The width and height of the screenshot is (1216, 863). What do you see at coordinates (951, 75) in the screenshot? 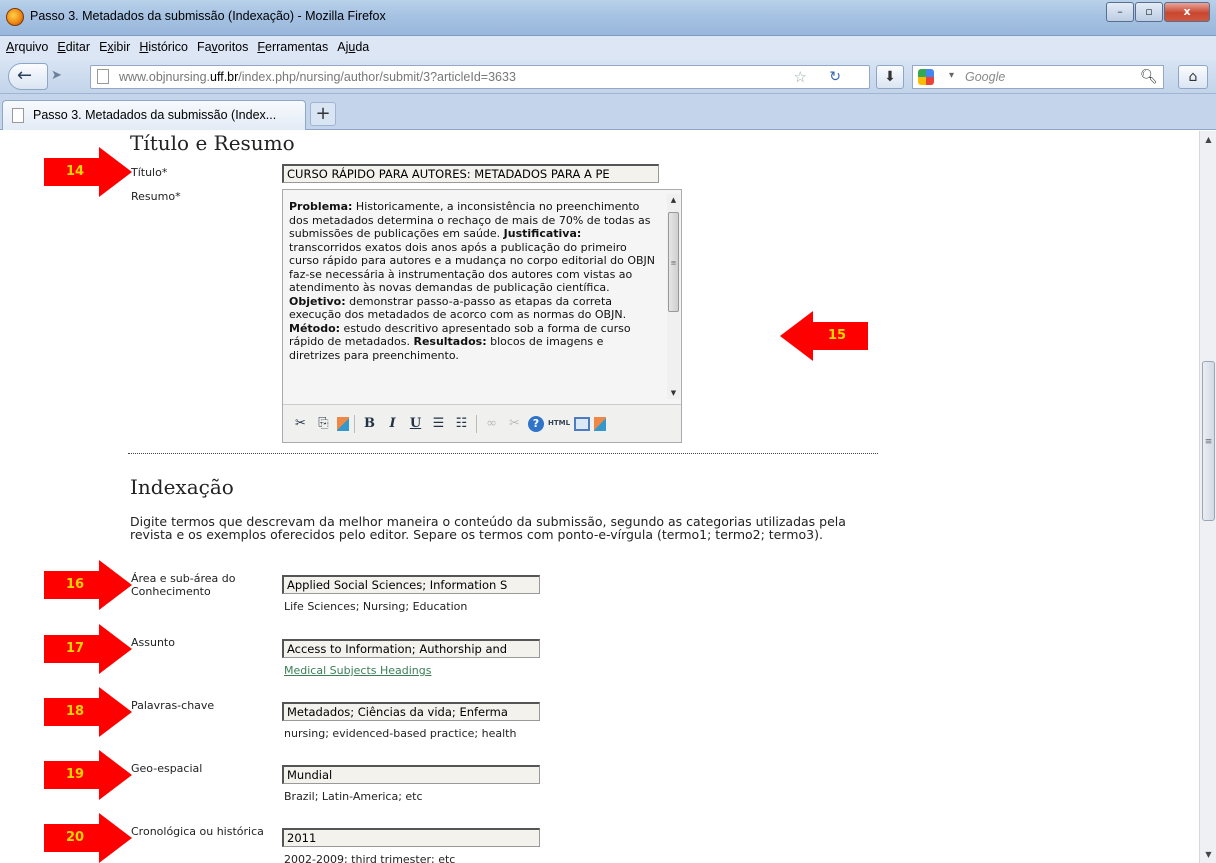
I see `dropdown-caret-icon: ▾` at bounding box center [951, 75].